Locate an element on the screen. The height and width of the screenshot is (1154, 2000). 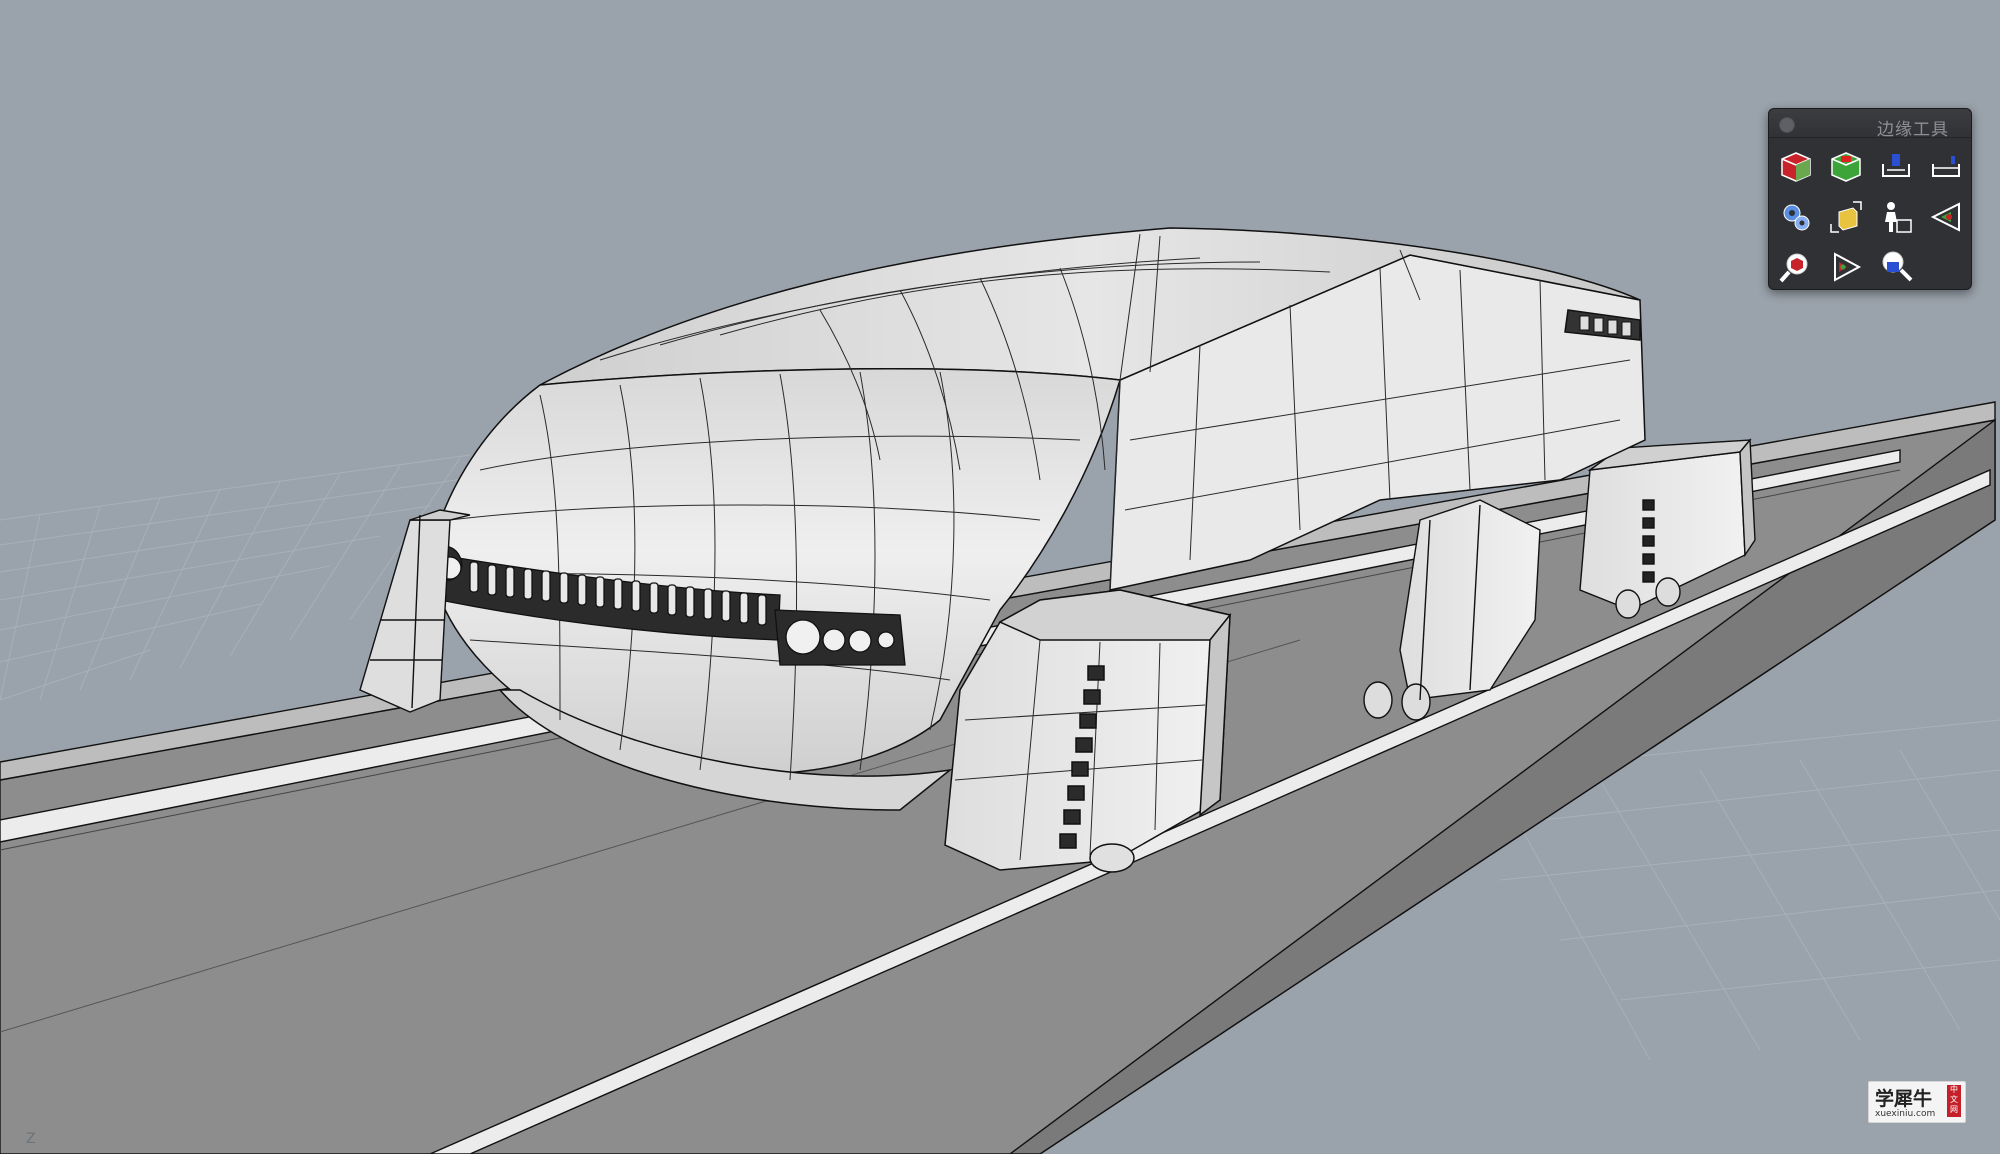
tool-puzzle-gear is located at coordinates (1796, 217).